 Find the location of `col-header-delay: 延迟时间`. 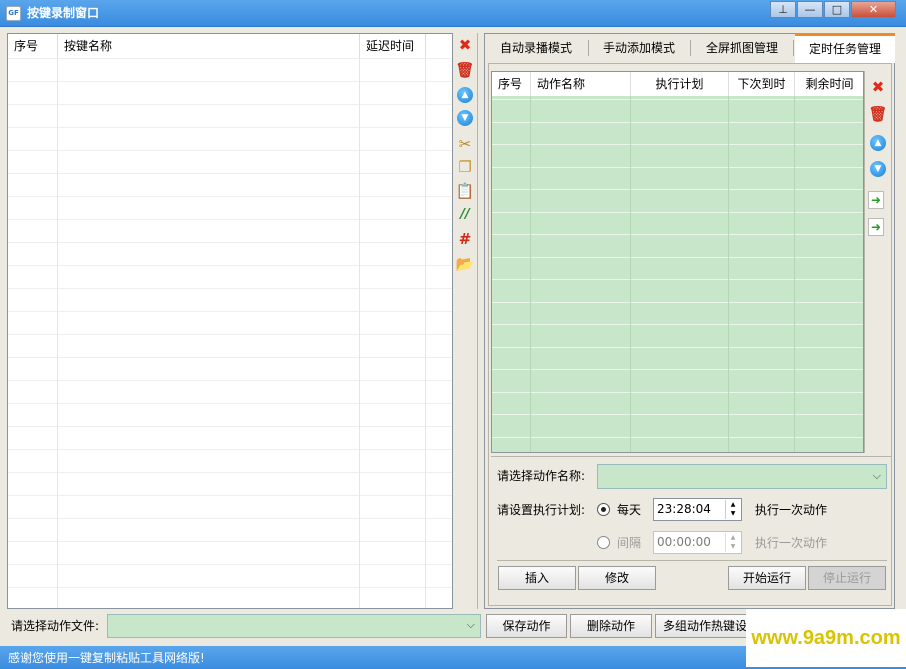

col-header-delay: 延迟时间 is located at coordinates (393, 46).